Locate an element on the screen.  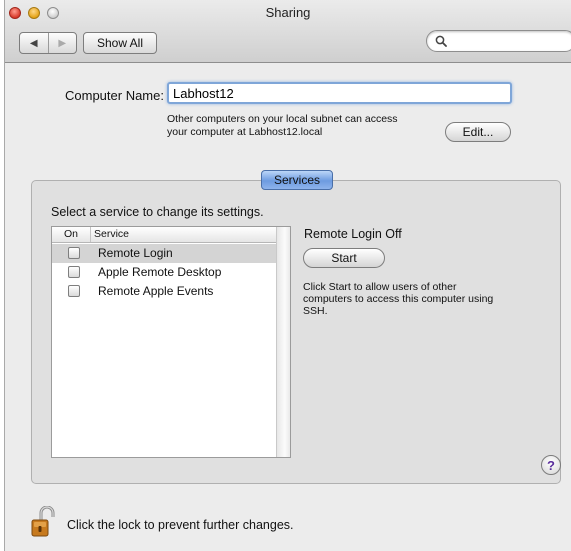
column-header-on: On is located at coordinates (71, 234).